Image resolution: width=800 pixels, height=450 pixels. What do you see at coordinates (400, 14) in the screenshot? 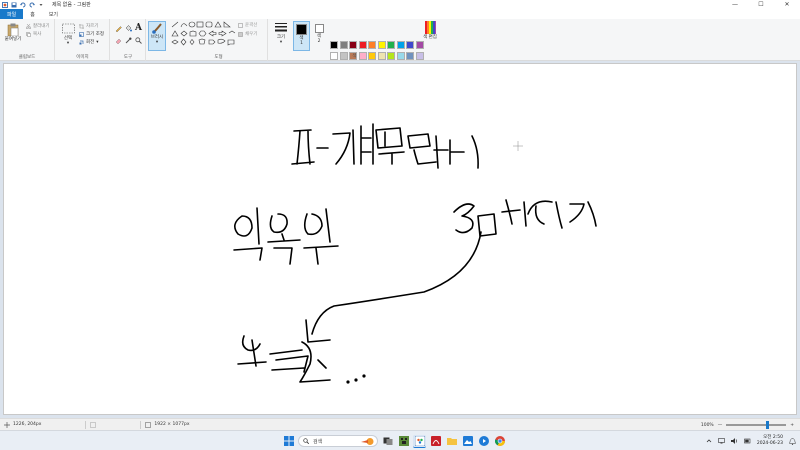
I see `ribbon-tabs: 파일 홈 보기` at bounding box center [400, 14].